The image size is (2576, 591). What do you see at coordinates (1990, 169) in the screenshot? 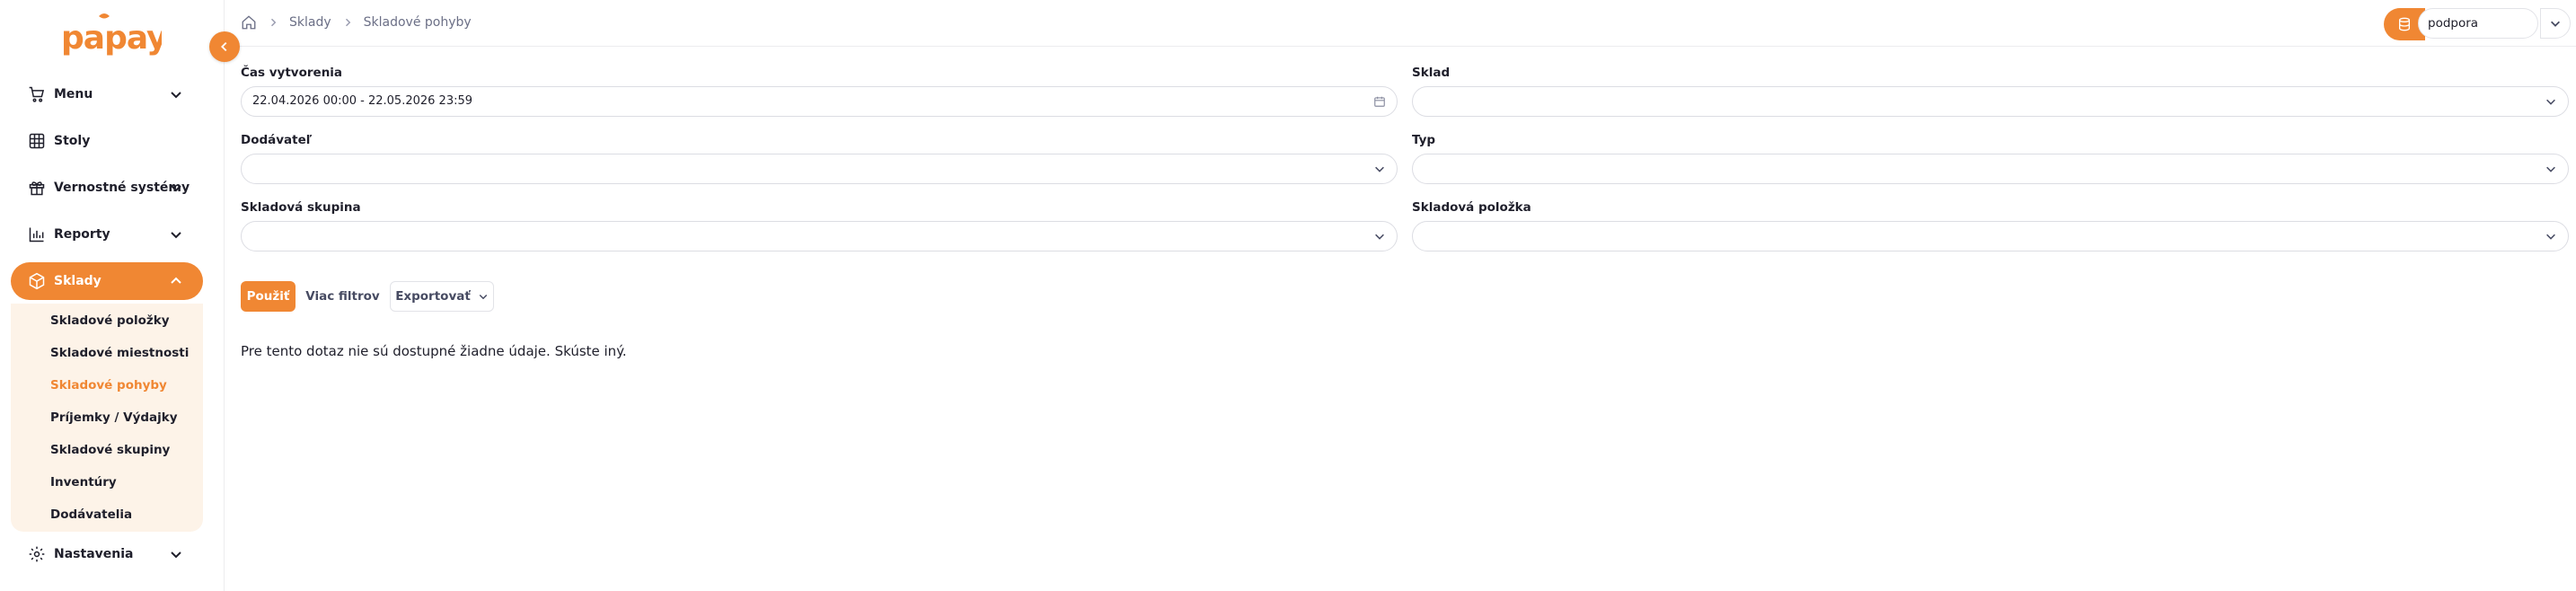
I see `type-select` at bounding box center [1990, 169].